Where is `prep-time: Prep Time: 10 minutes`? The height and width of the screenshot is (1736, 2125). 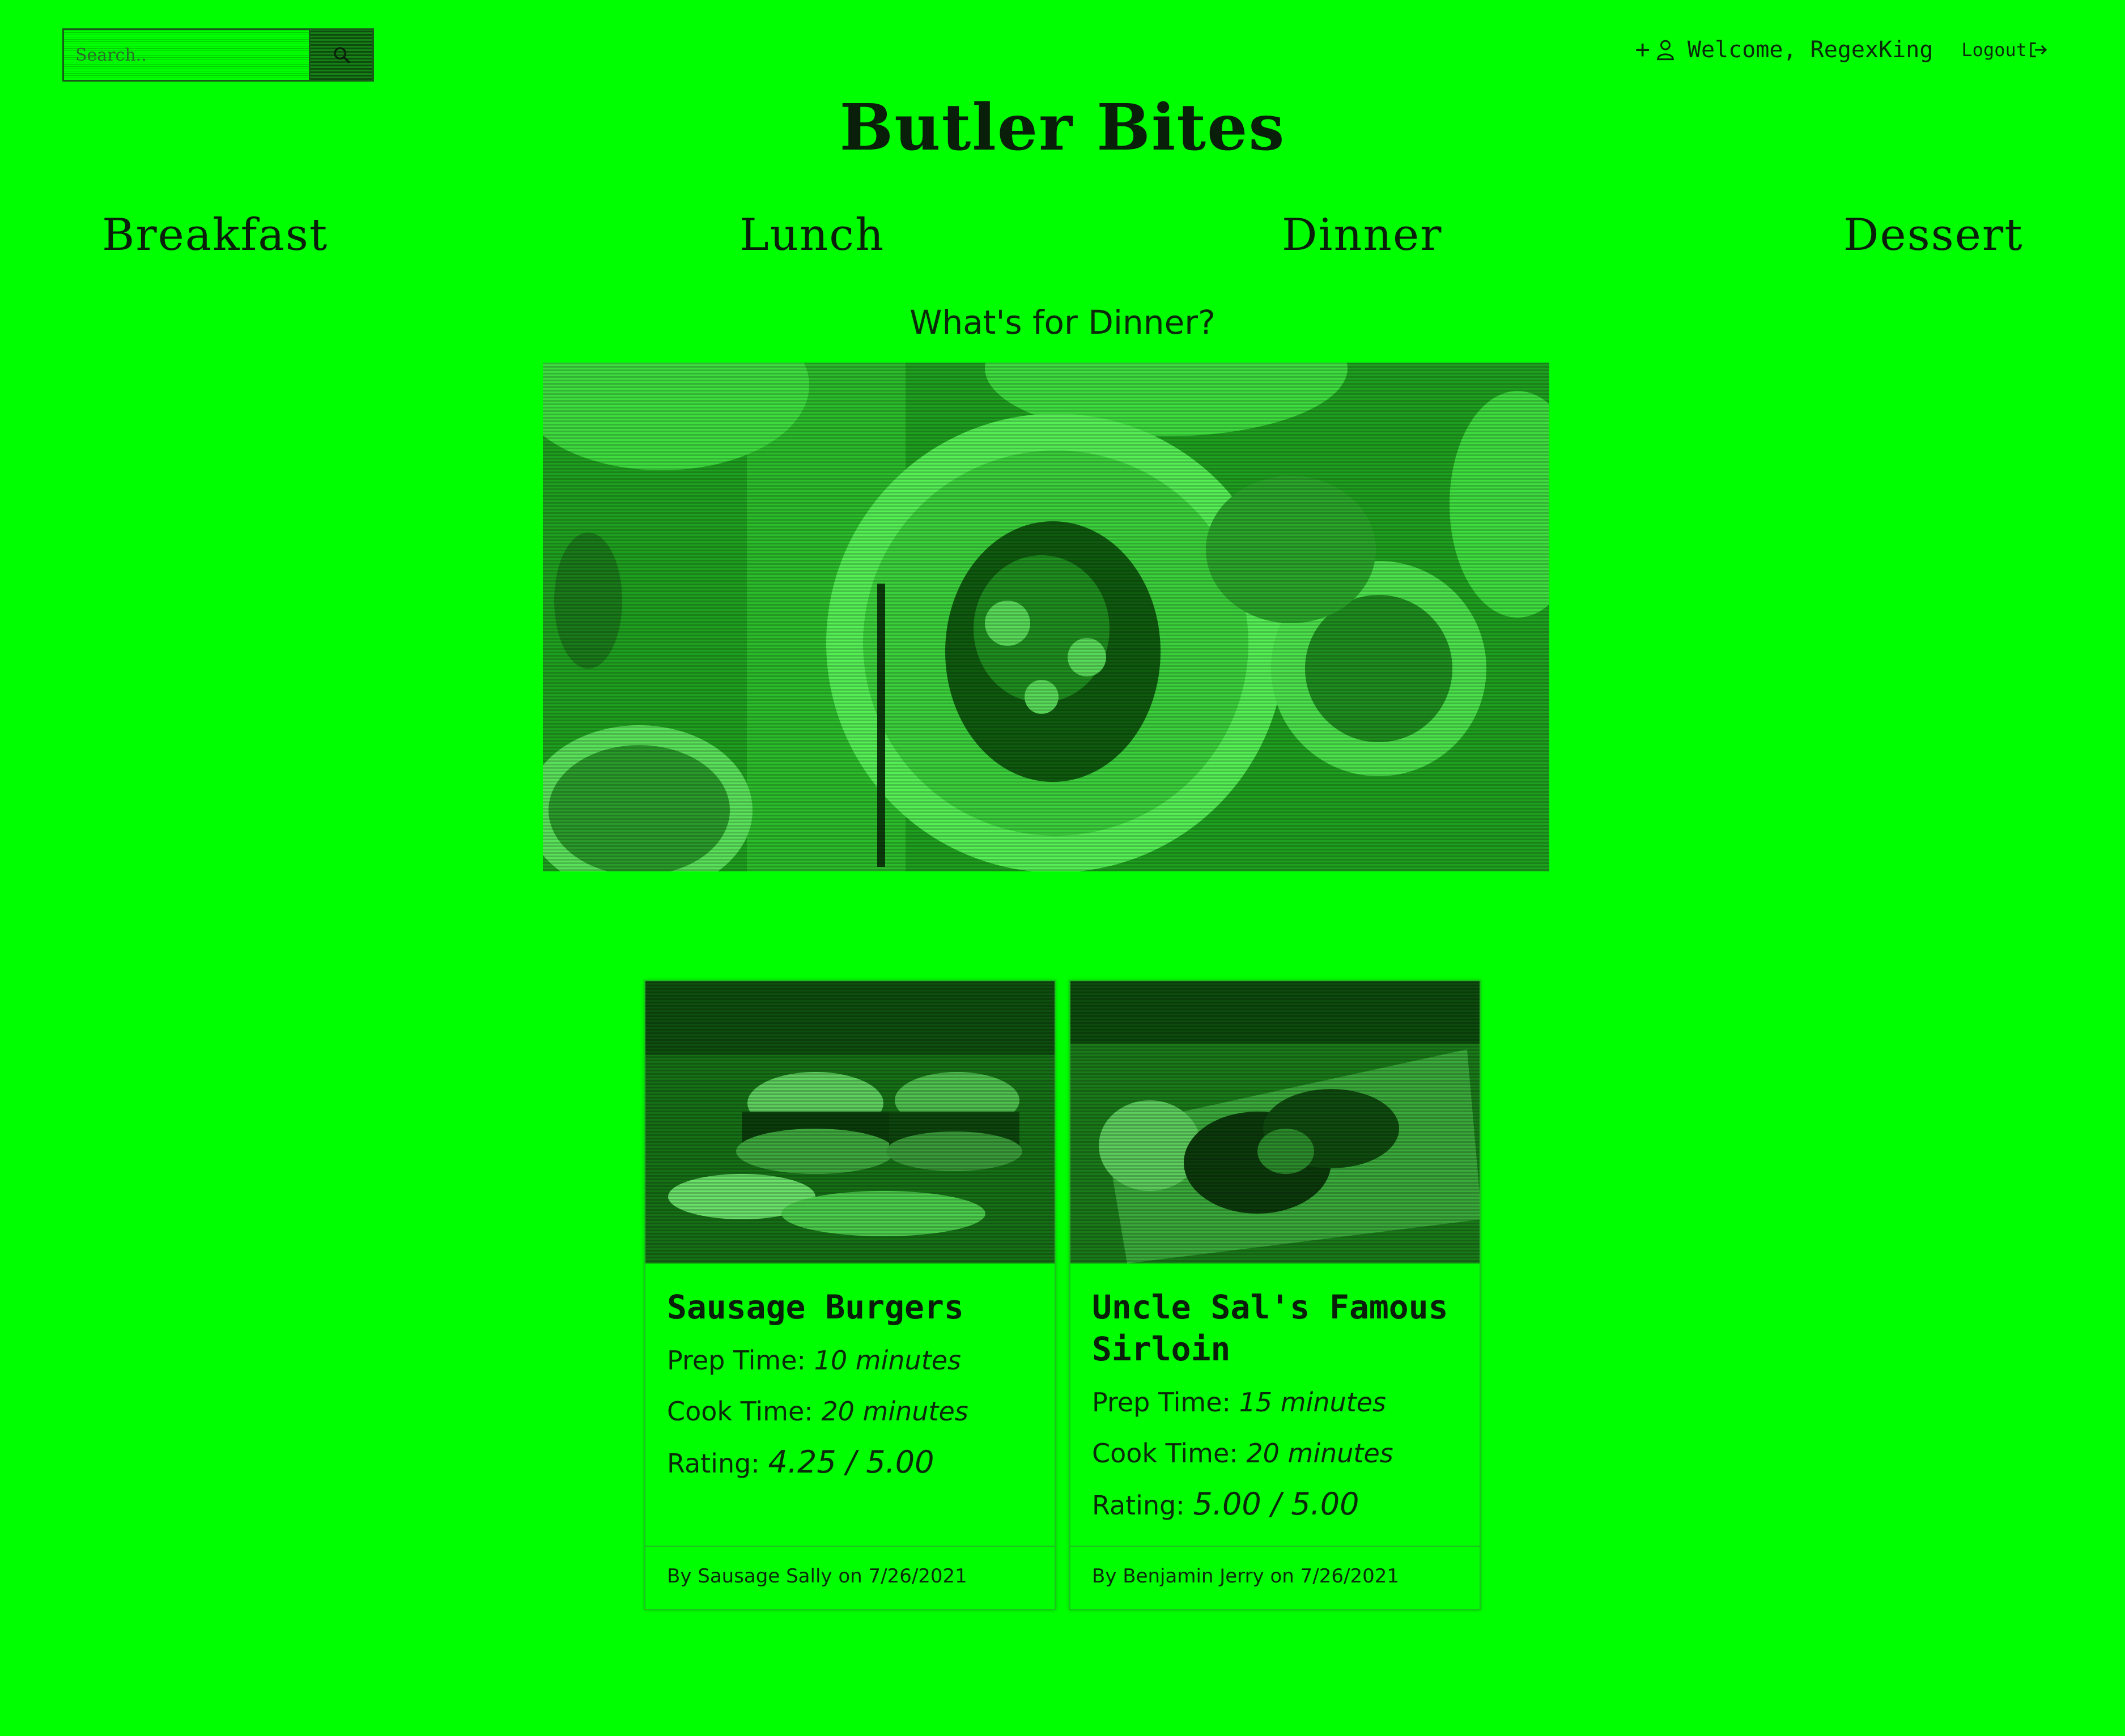
prep-time: Prep Time: 10 minutes is located at coordinates (850, 1360).